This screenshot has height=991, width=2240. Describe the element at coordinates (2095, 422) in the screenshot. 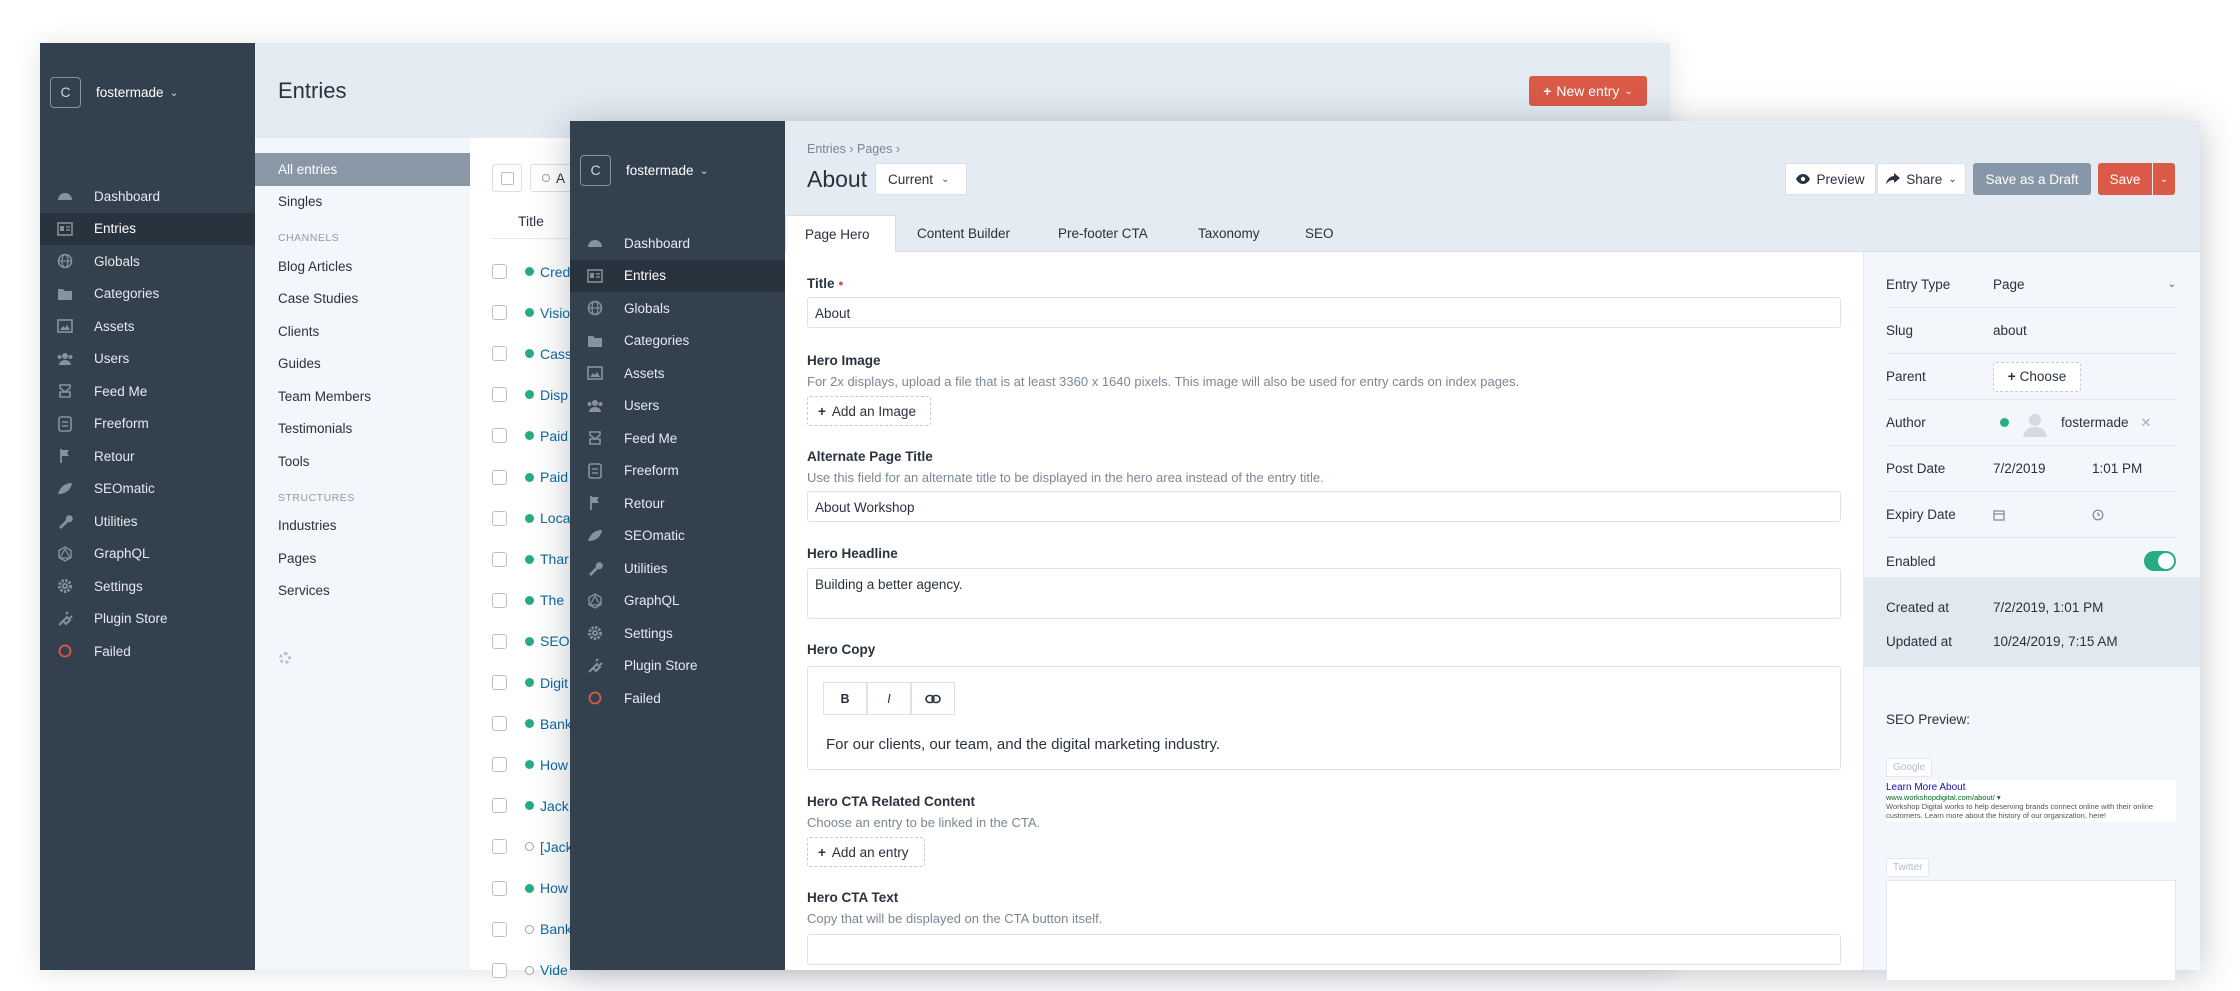

I see `author-name: fostermade` at that location.